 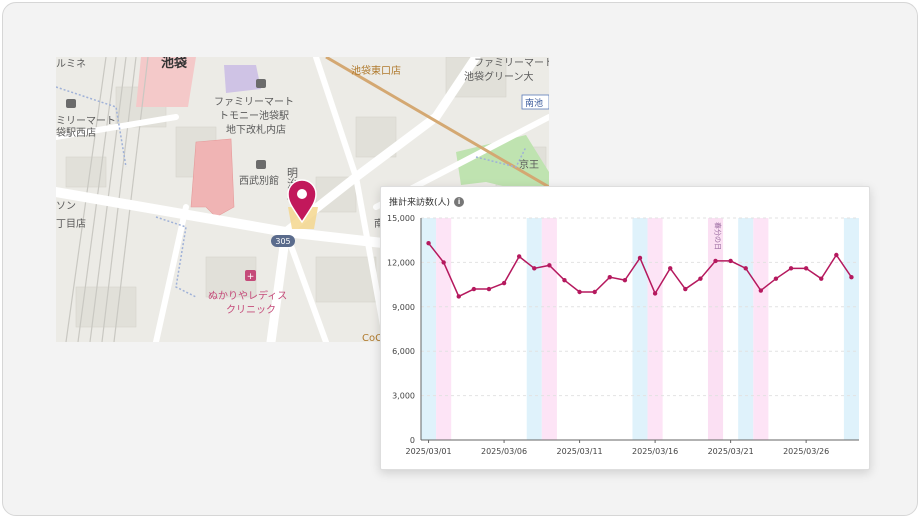 What do you see at coordinates (71, 223) in the screenshot?
I see `label-lawson-2: 丁目店` at bounding box center [71, 223].